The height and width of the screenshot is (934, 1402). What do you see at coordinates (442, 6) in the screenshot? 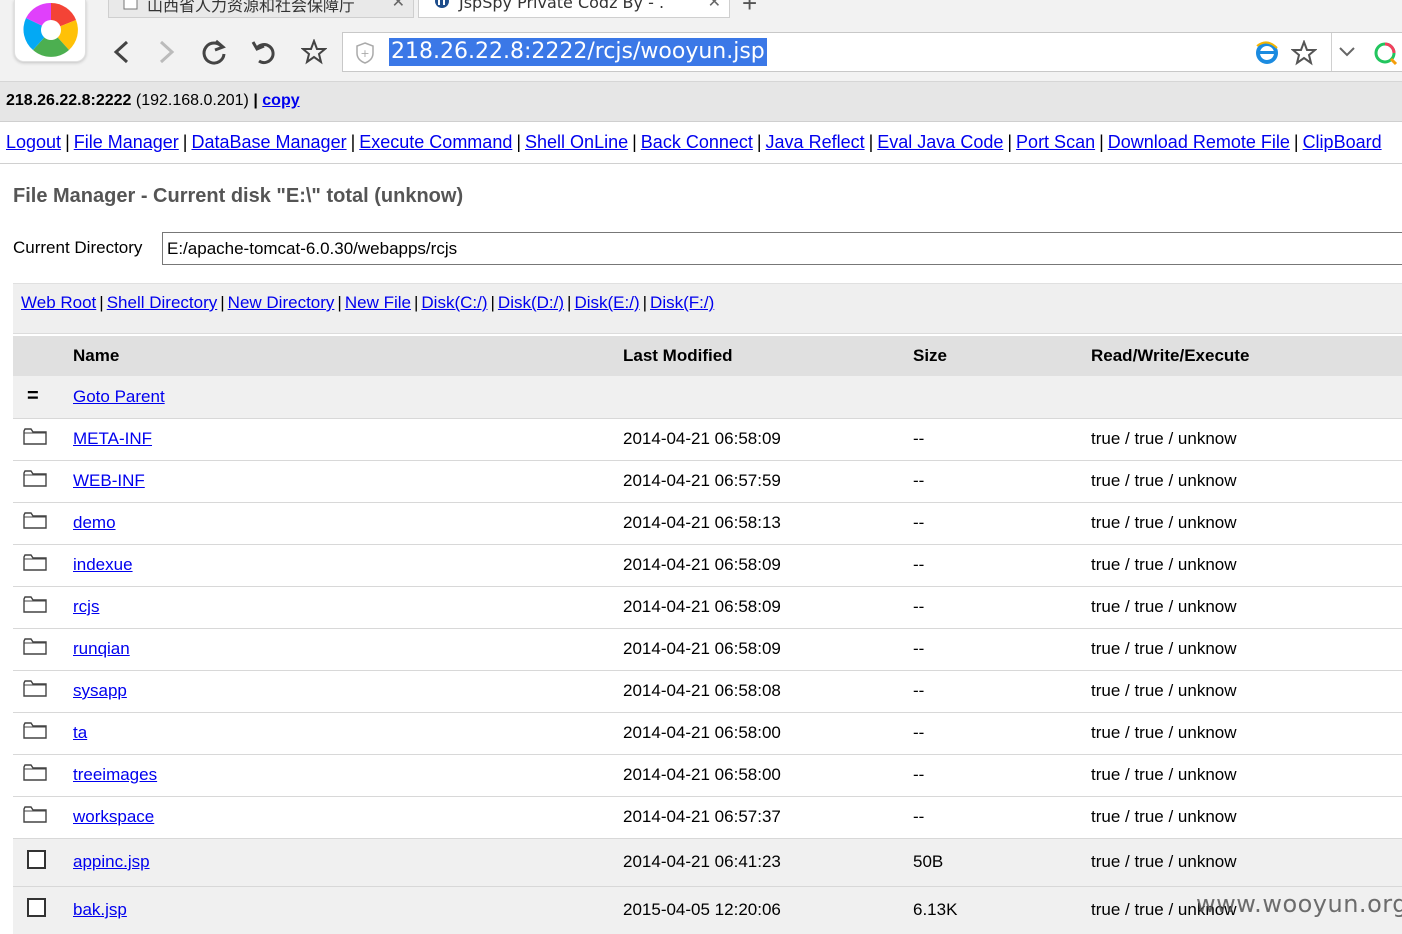
I see `site-favicon-icon` at bounding box center [442, 6].